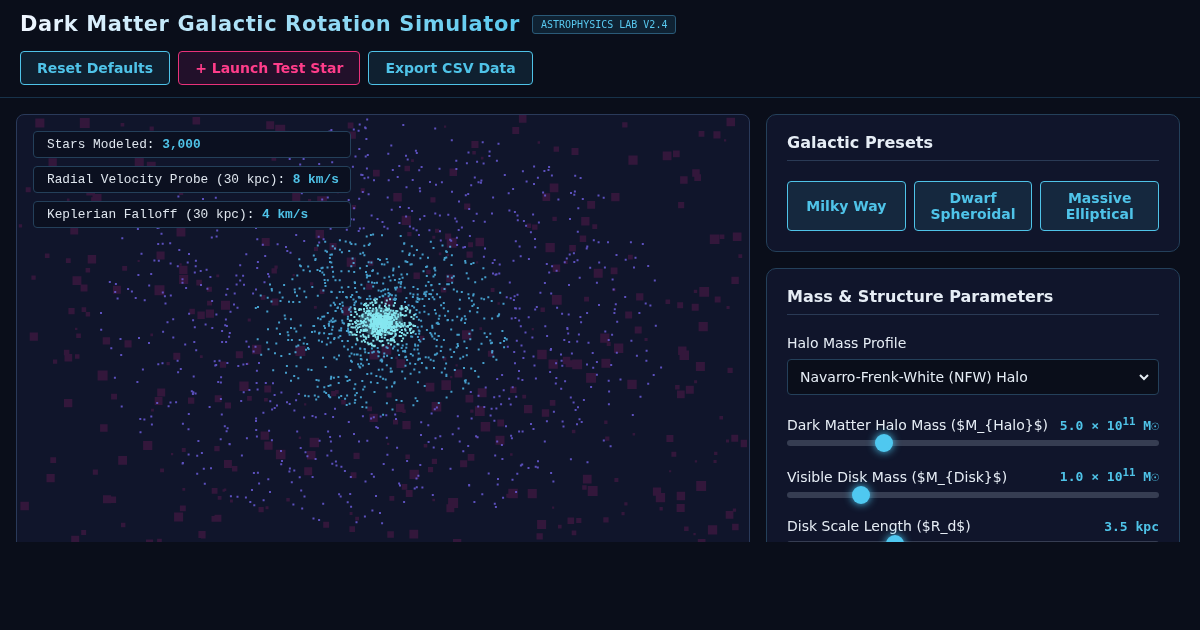  Describe the element at coordinates (1109, 475) in the screenshot. I see `slider-reading: 1.0 × 10$^{11}$ M☉` at that location.